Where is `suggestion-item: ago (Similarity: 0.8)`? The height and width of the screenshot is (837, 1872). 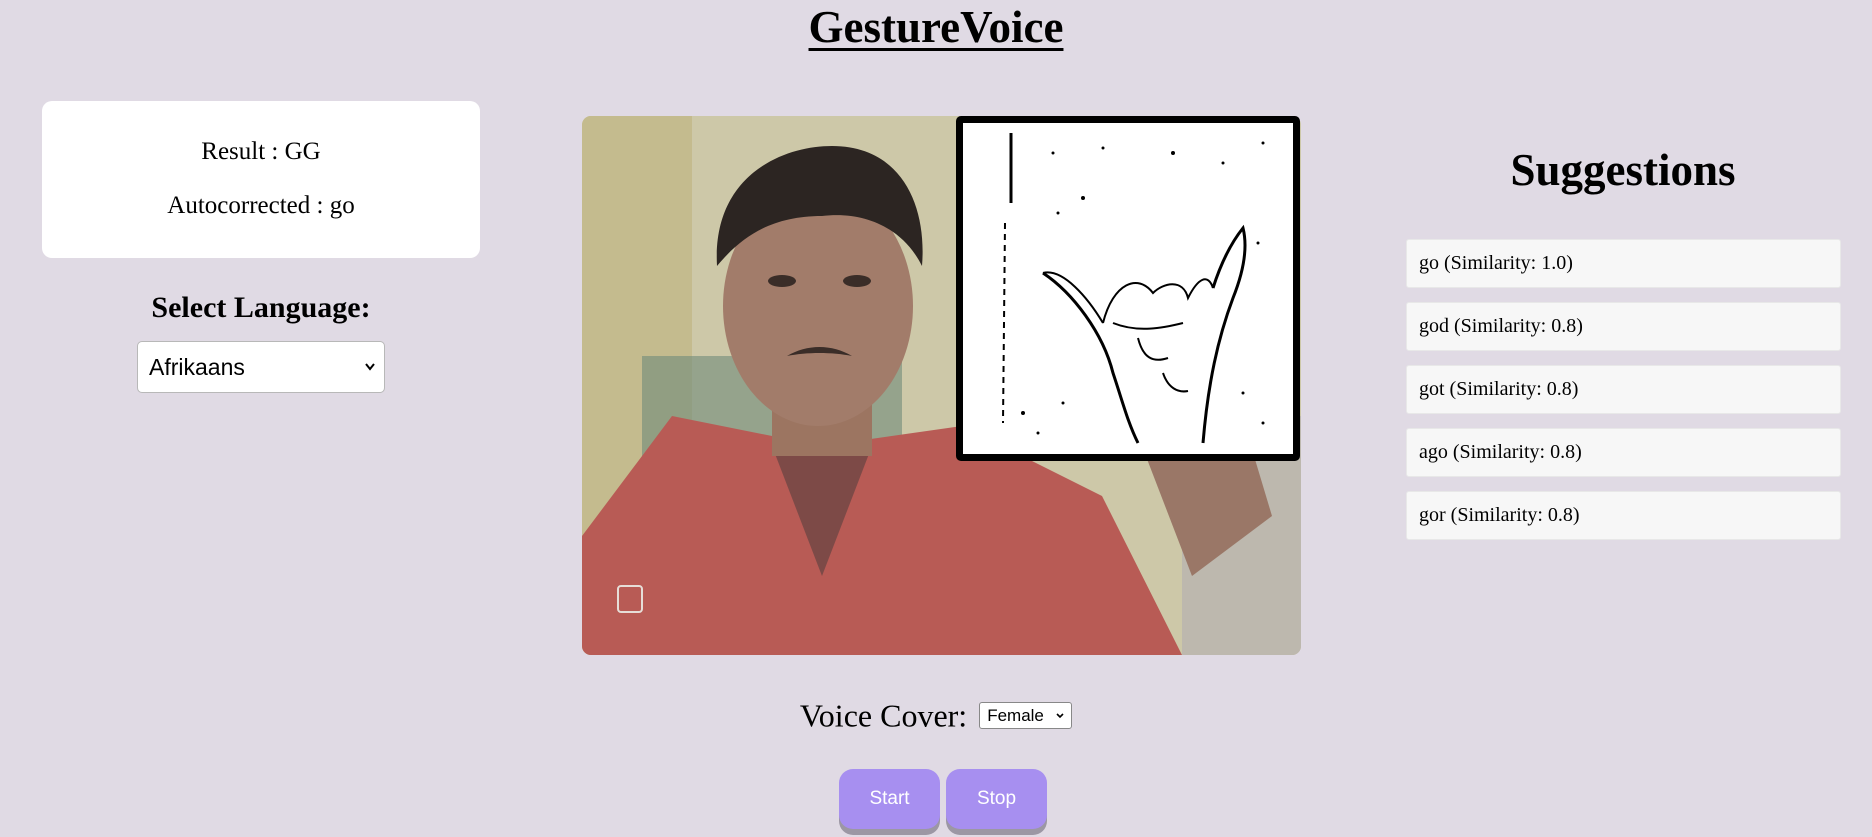
suggestion-item: ago (Similarity: 0.8) is located at coordinates (1623, 452).